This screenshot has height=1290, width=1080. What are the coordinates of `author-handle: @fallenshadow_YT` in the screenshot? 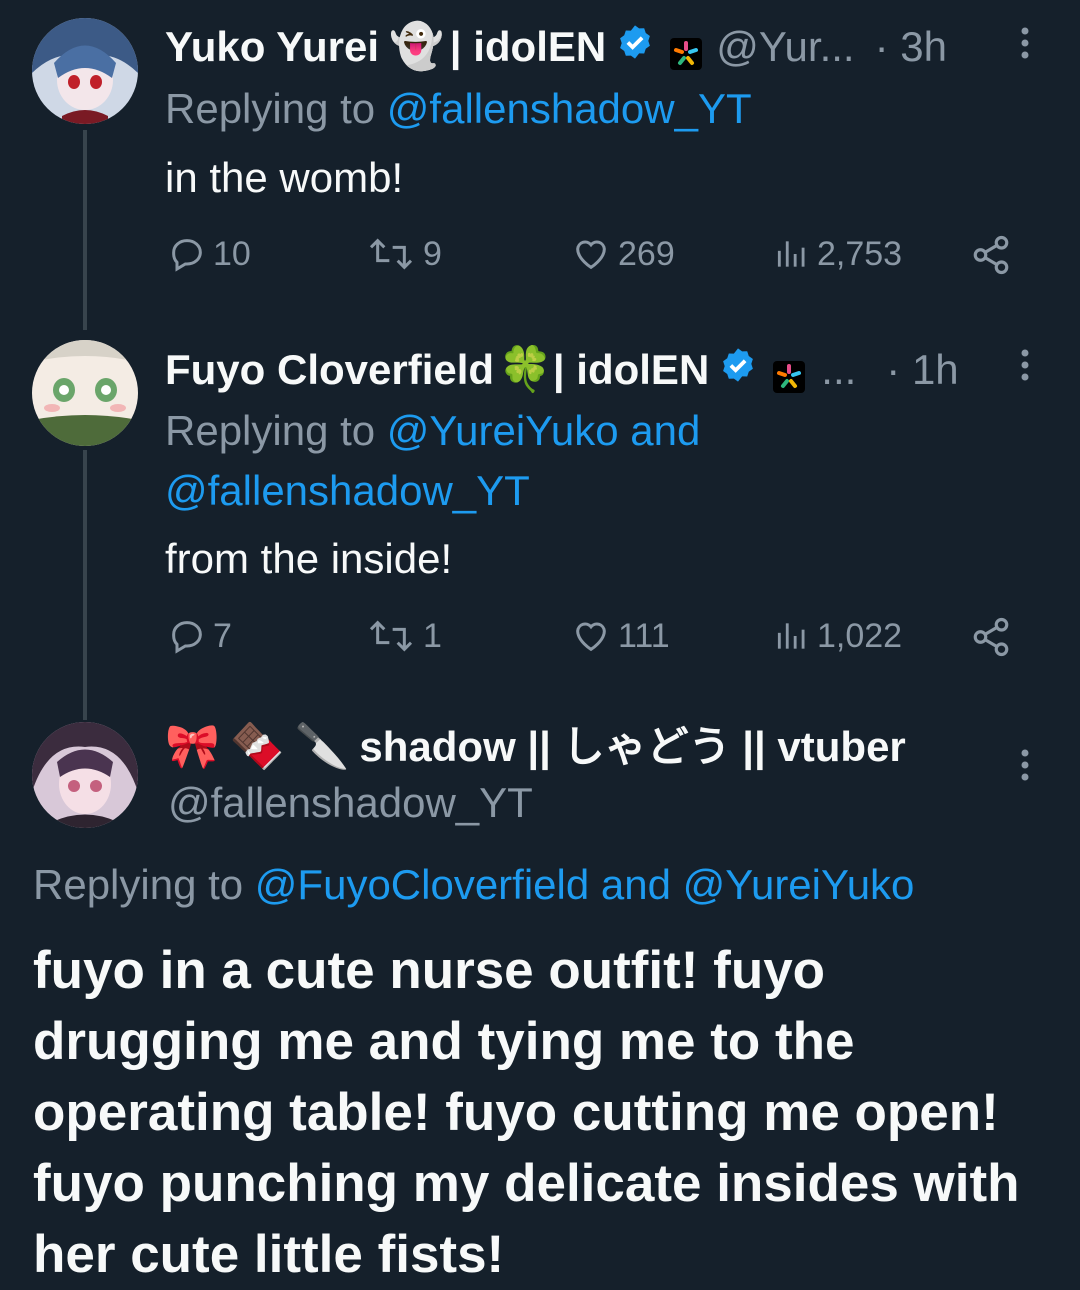 It's located at (350, 803).